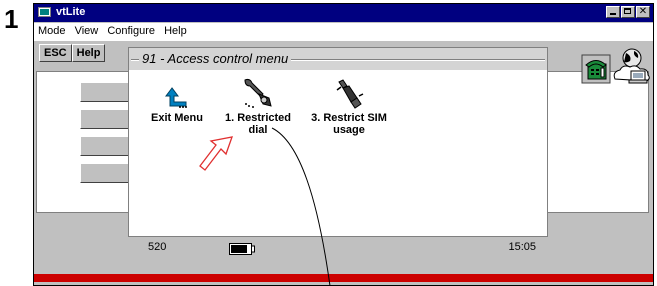 The image size is (657, 286). Describe the element at coordinates (596, 71) in the screenshot. I see `phone-icon` at that location.